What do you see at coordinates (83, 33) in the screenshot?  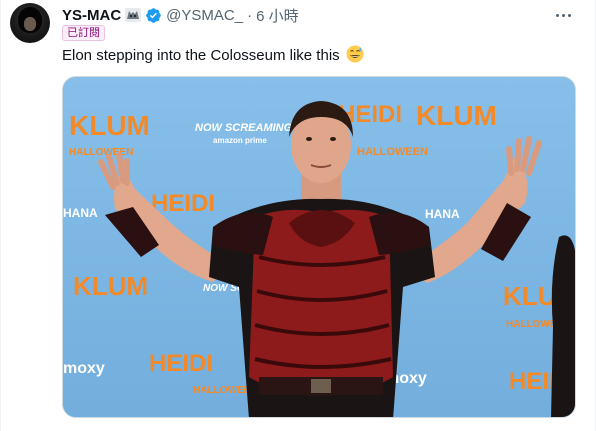 I see `subscribed-badge: 已訂閱` at bounding box center [83, 33].